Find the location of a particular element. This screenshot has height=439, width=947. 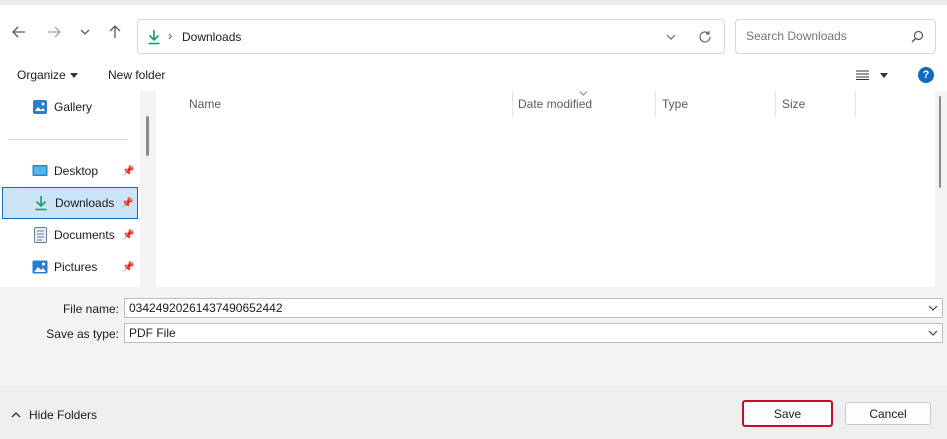

sidebar-item-gallery: Gallery is located at coordinates (70, 107).